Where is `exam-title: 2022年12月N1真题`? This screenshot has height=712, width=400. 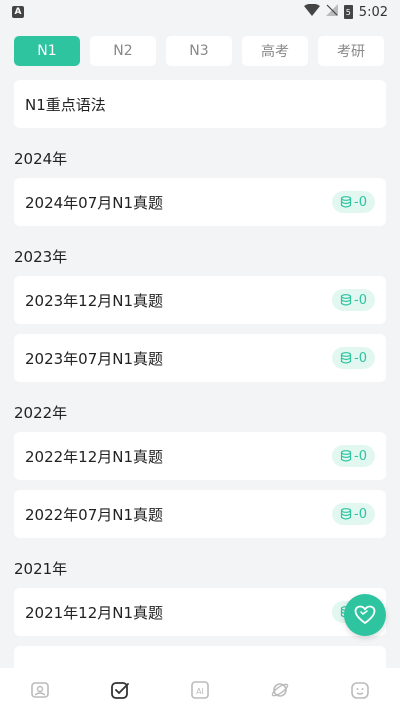 exam-title: 2022年12月N1真题 is located at coordinates (94, 456).